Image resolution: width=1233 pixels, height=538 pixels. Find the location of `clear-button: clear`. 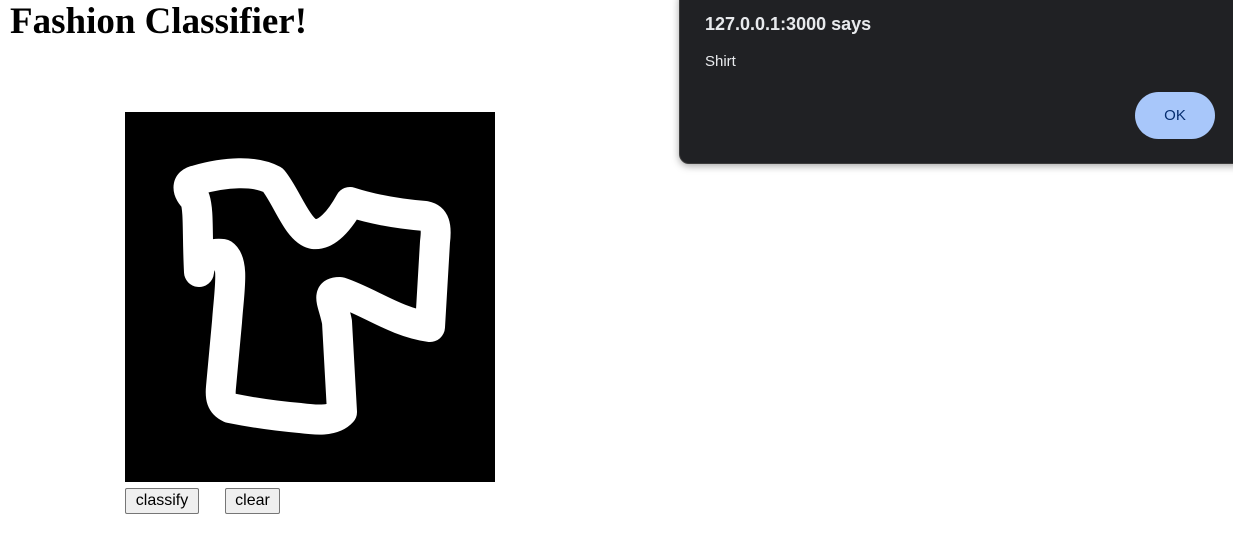

clear-button: clear is located at coordinates (252, 501).